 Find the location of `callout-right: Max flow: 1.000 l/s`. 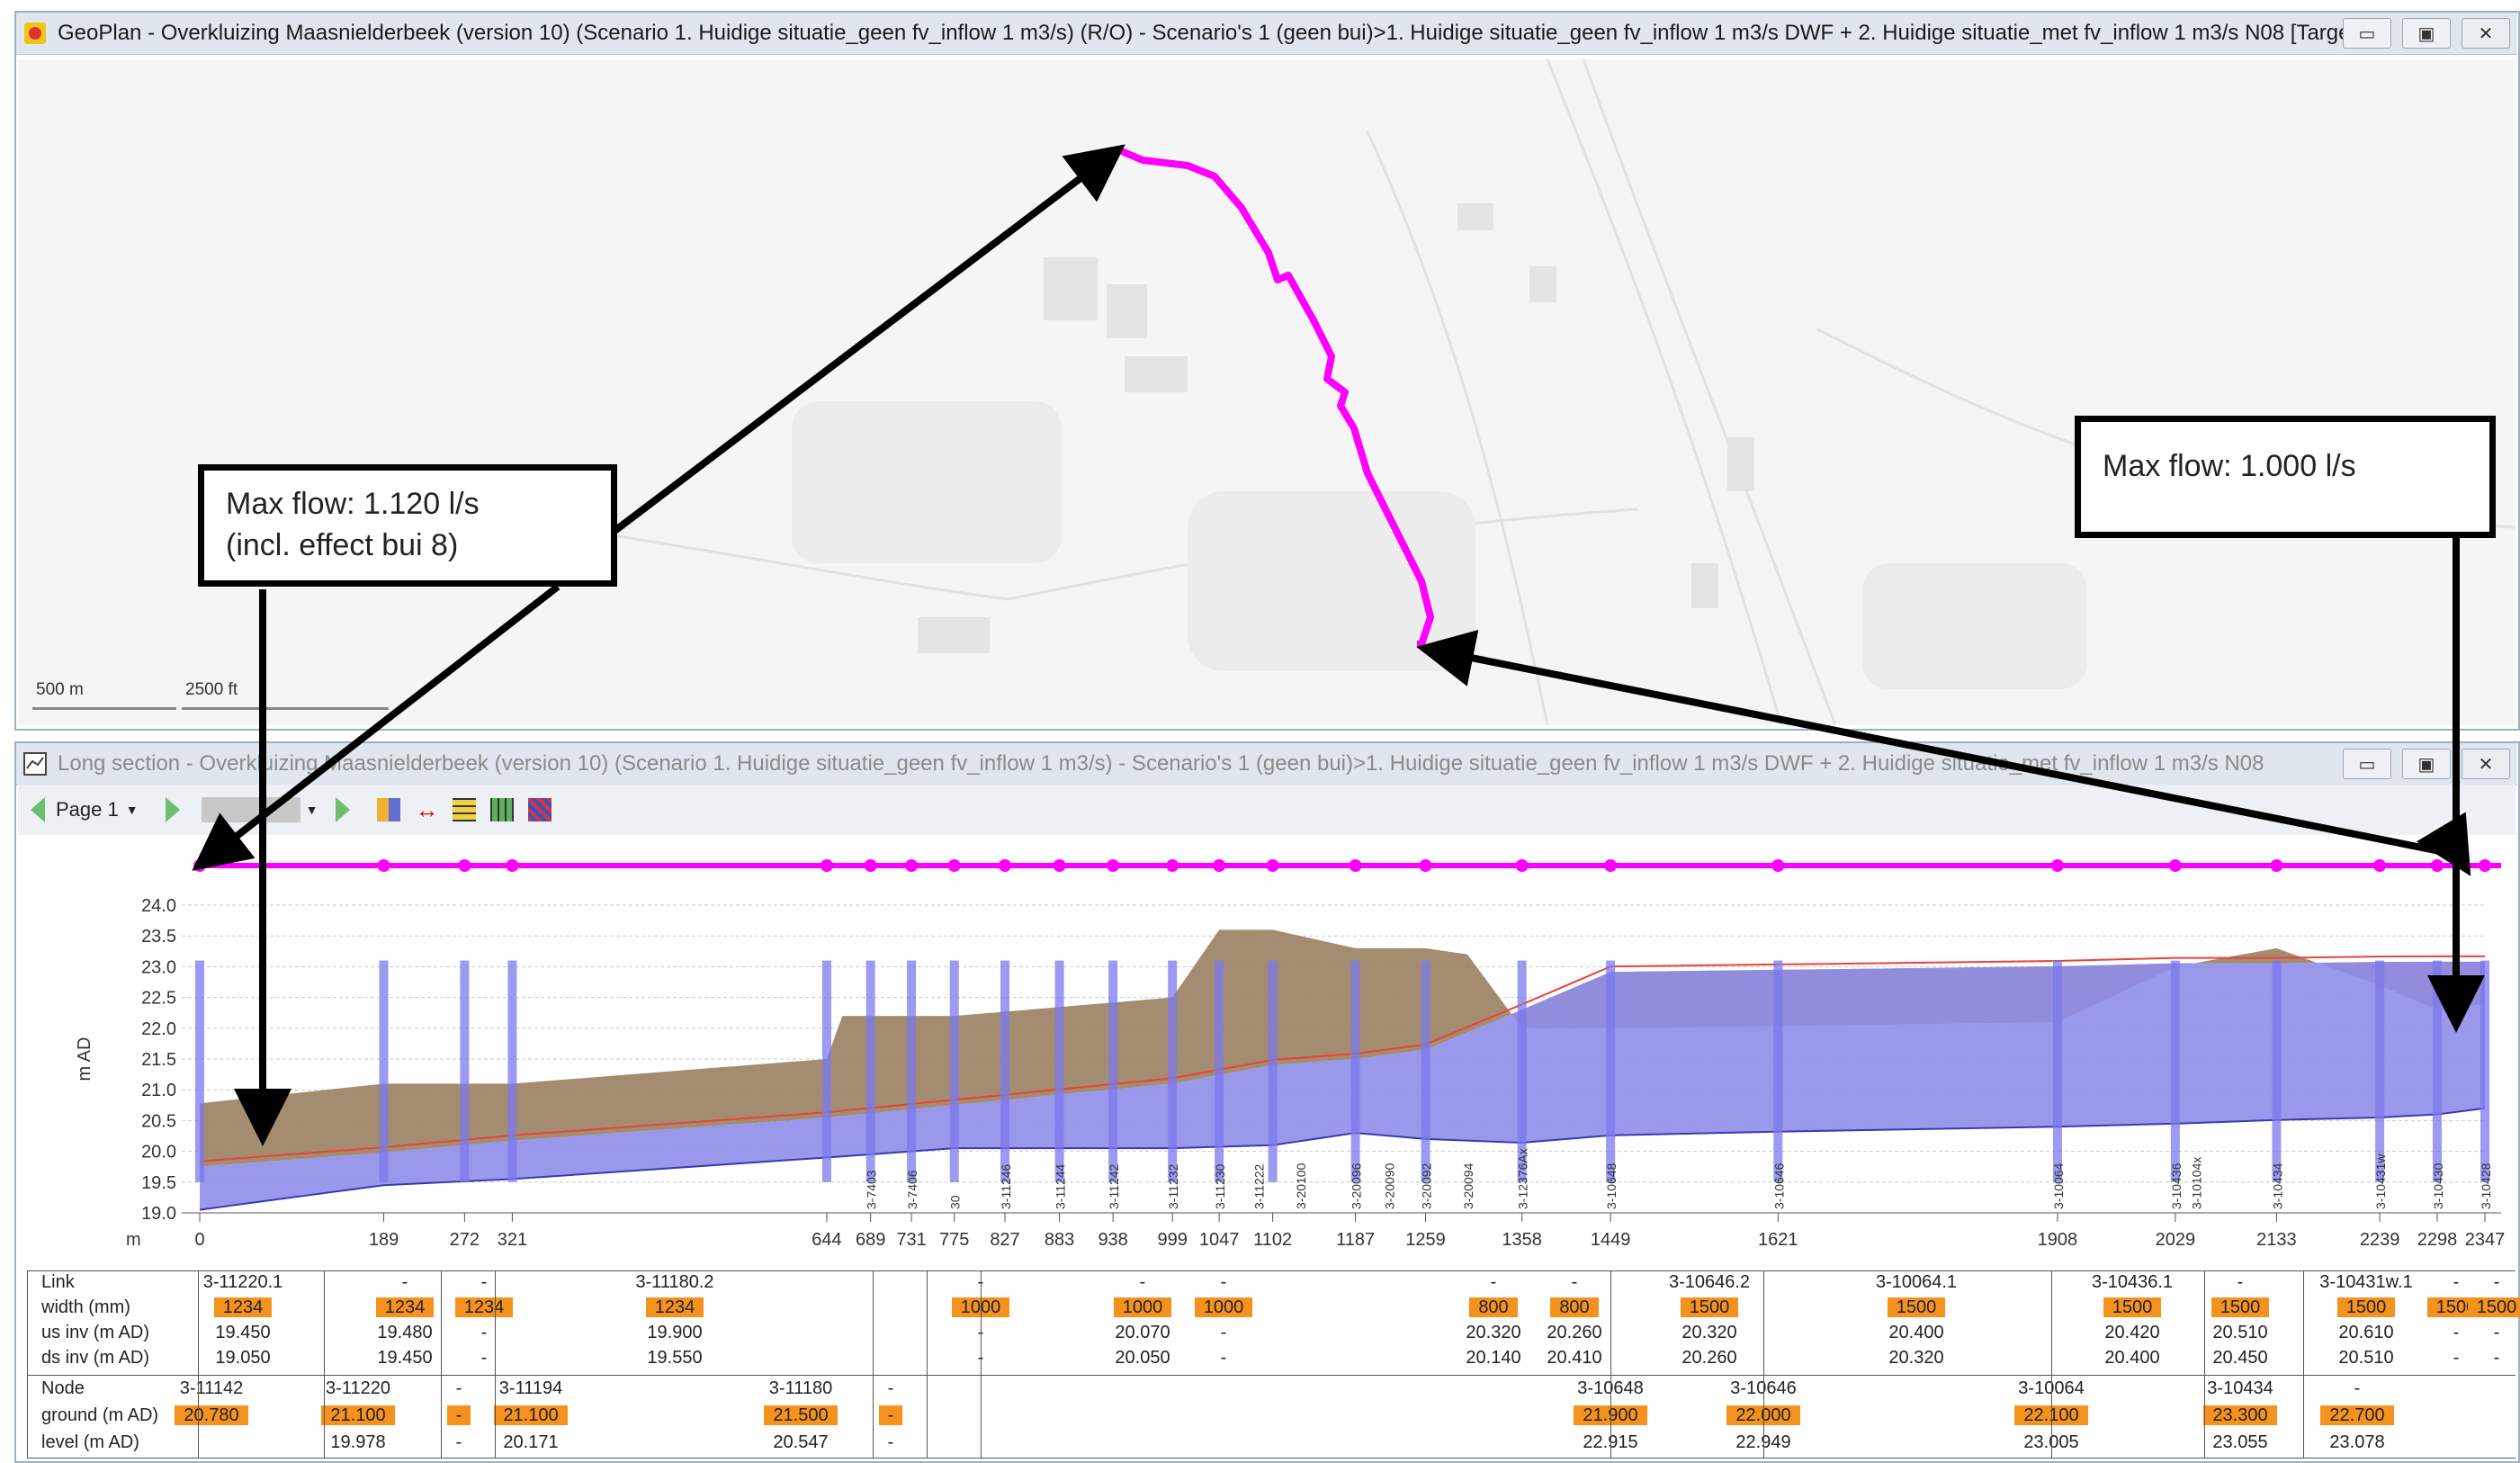

callout-right: Max flow: 1.000 l/s is located at coordinates (2285, 477).